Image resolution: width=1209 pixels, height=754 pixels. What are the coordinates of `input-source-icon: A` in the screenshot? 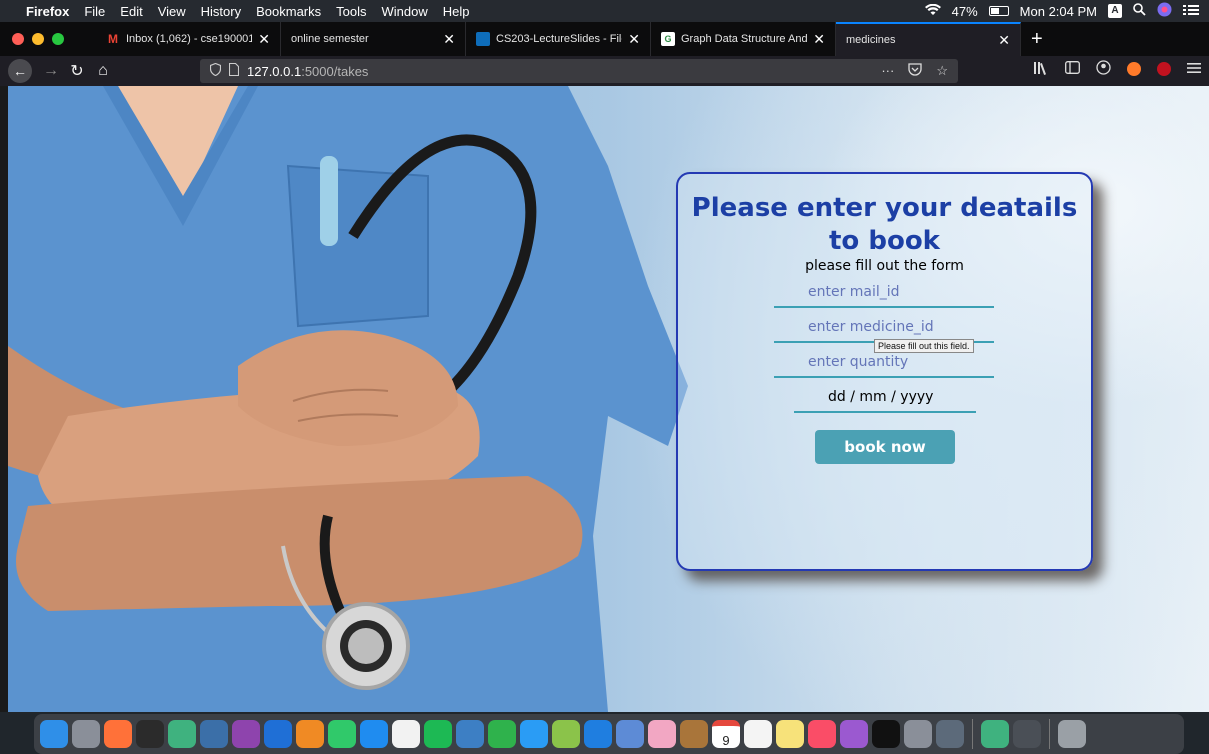 It's located at (1115, 11).